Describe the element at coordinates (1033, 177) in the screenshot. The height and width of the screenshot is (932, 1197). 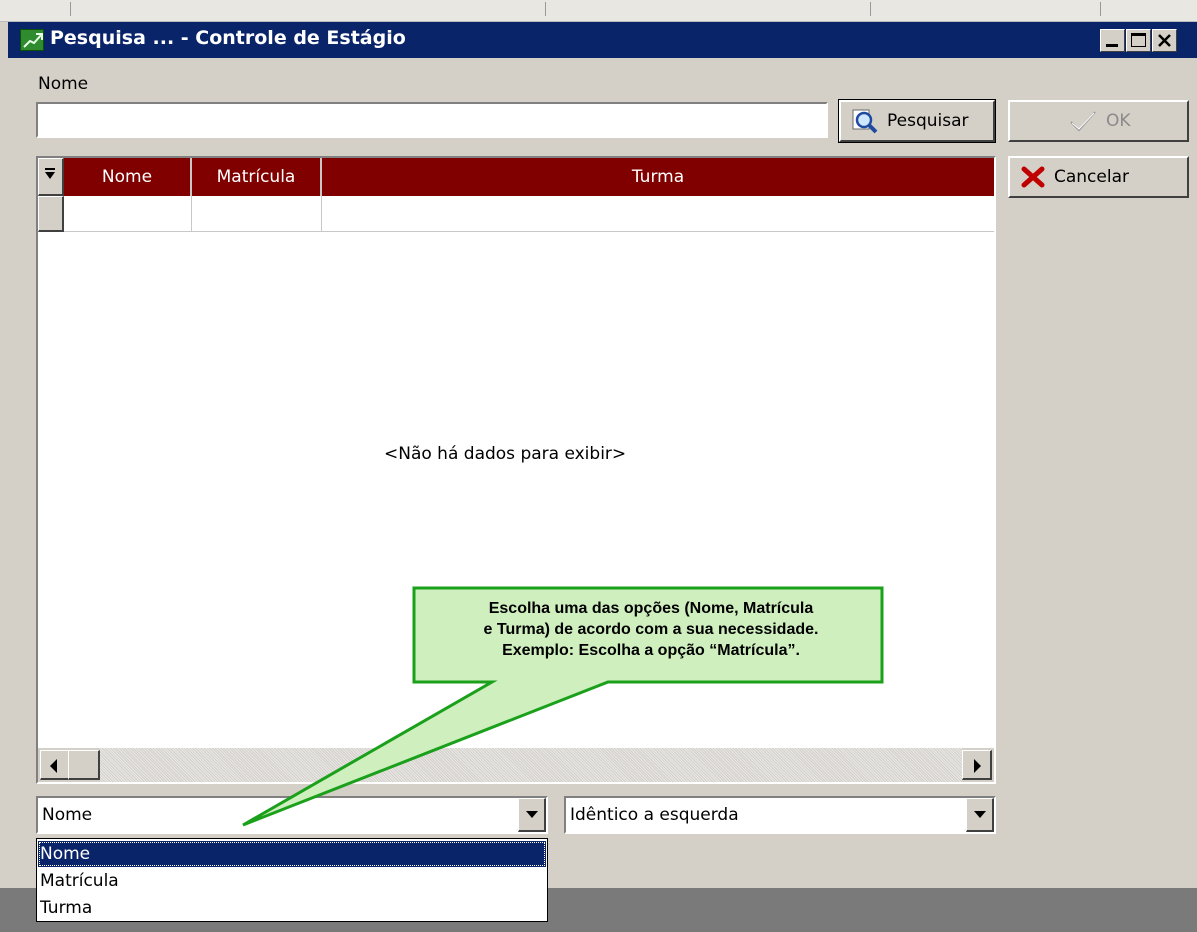
I see `cancel-x-icon` at that location.